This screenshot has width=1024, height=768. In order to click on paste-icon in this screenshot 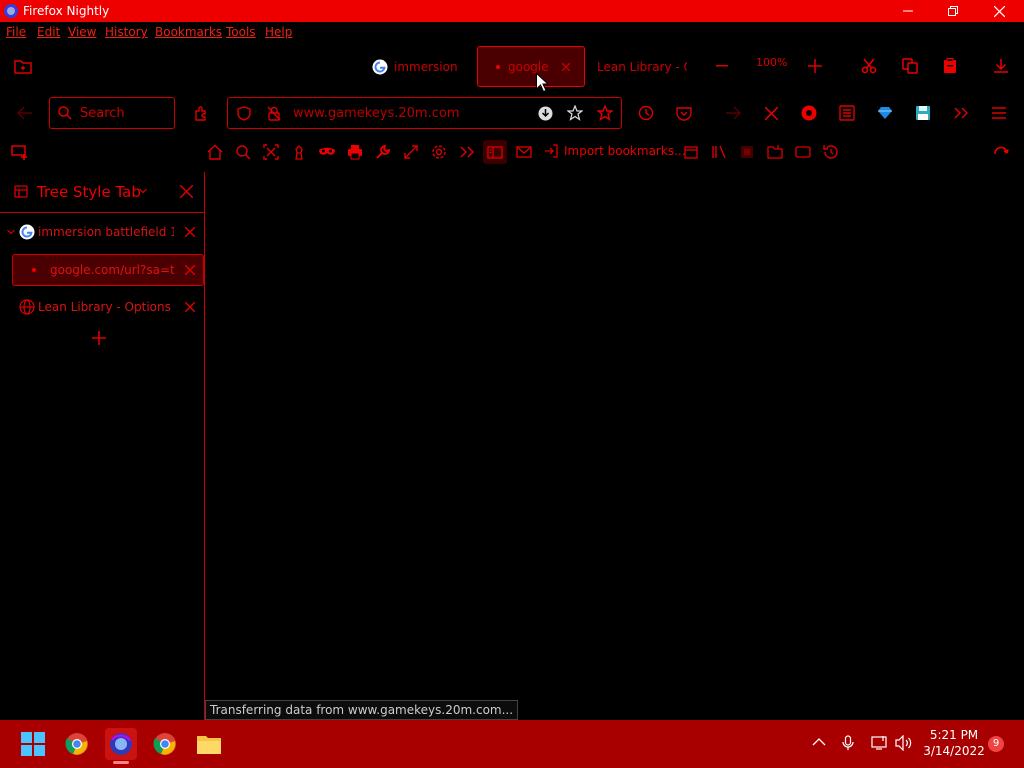, I will do `click(950, 66)`.